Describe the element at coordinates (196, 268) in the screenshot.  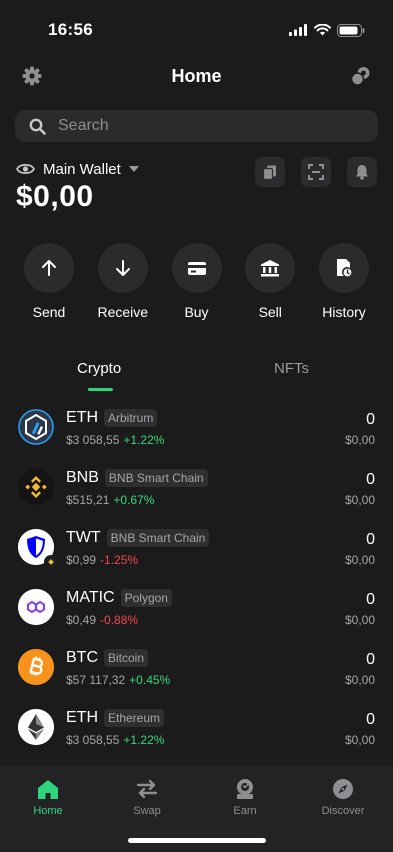
I see `buy-button-circle` at that location.